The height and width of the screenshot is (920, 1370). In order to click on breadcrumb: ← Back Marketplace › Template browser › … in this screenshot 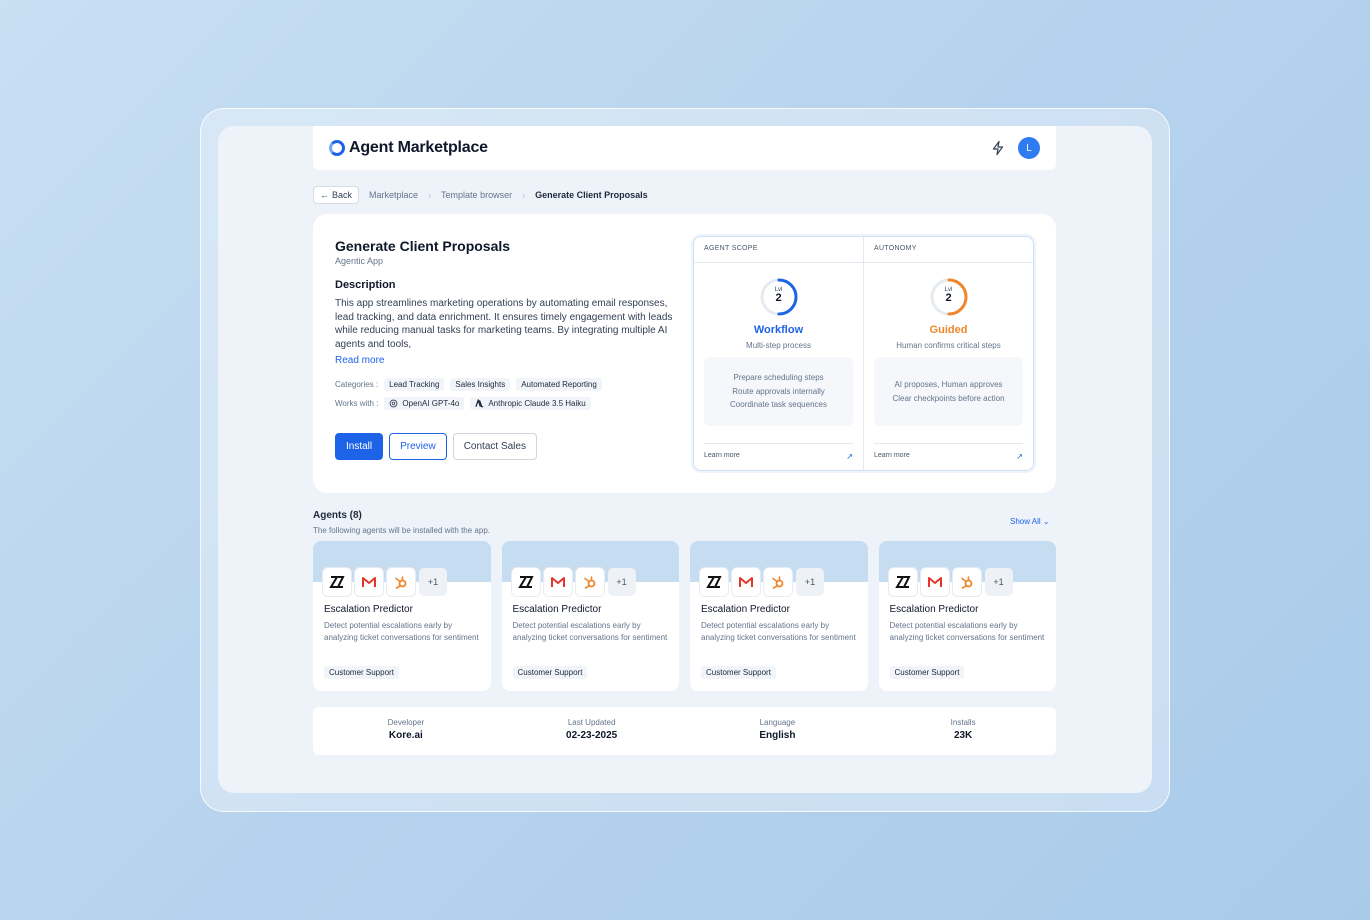, I will do `click(480, 195)`.